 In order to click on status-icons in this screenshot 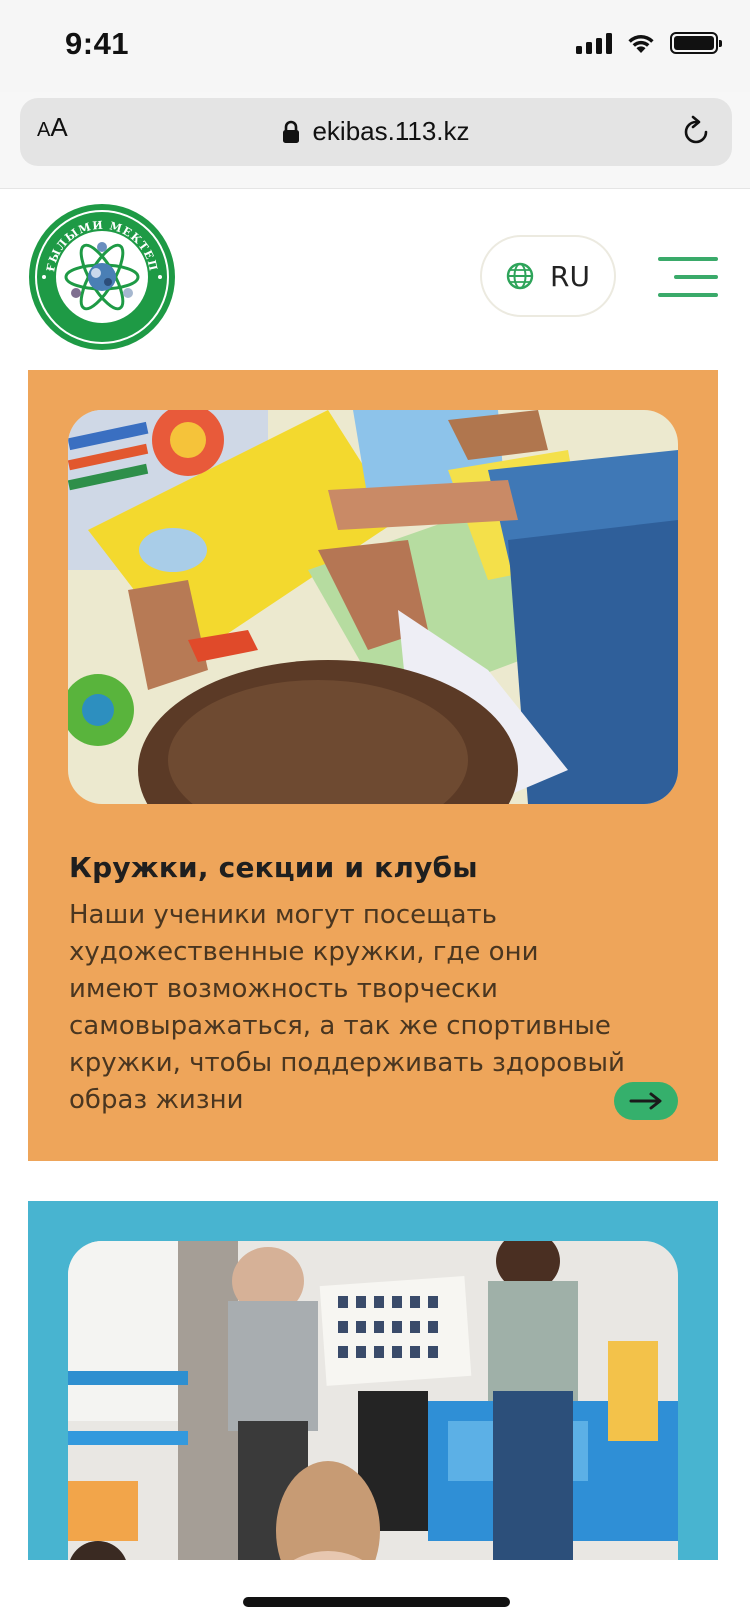, I will do `click(649, 43)`.